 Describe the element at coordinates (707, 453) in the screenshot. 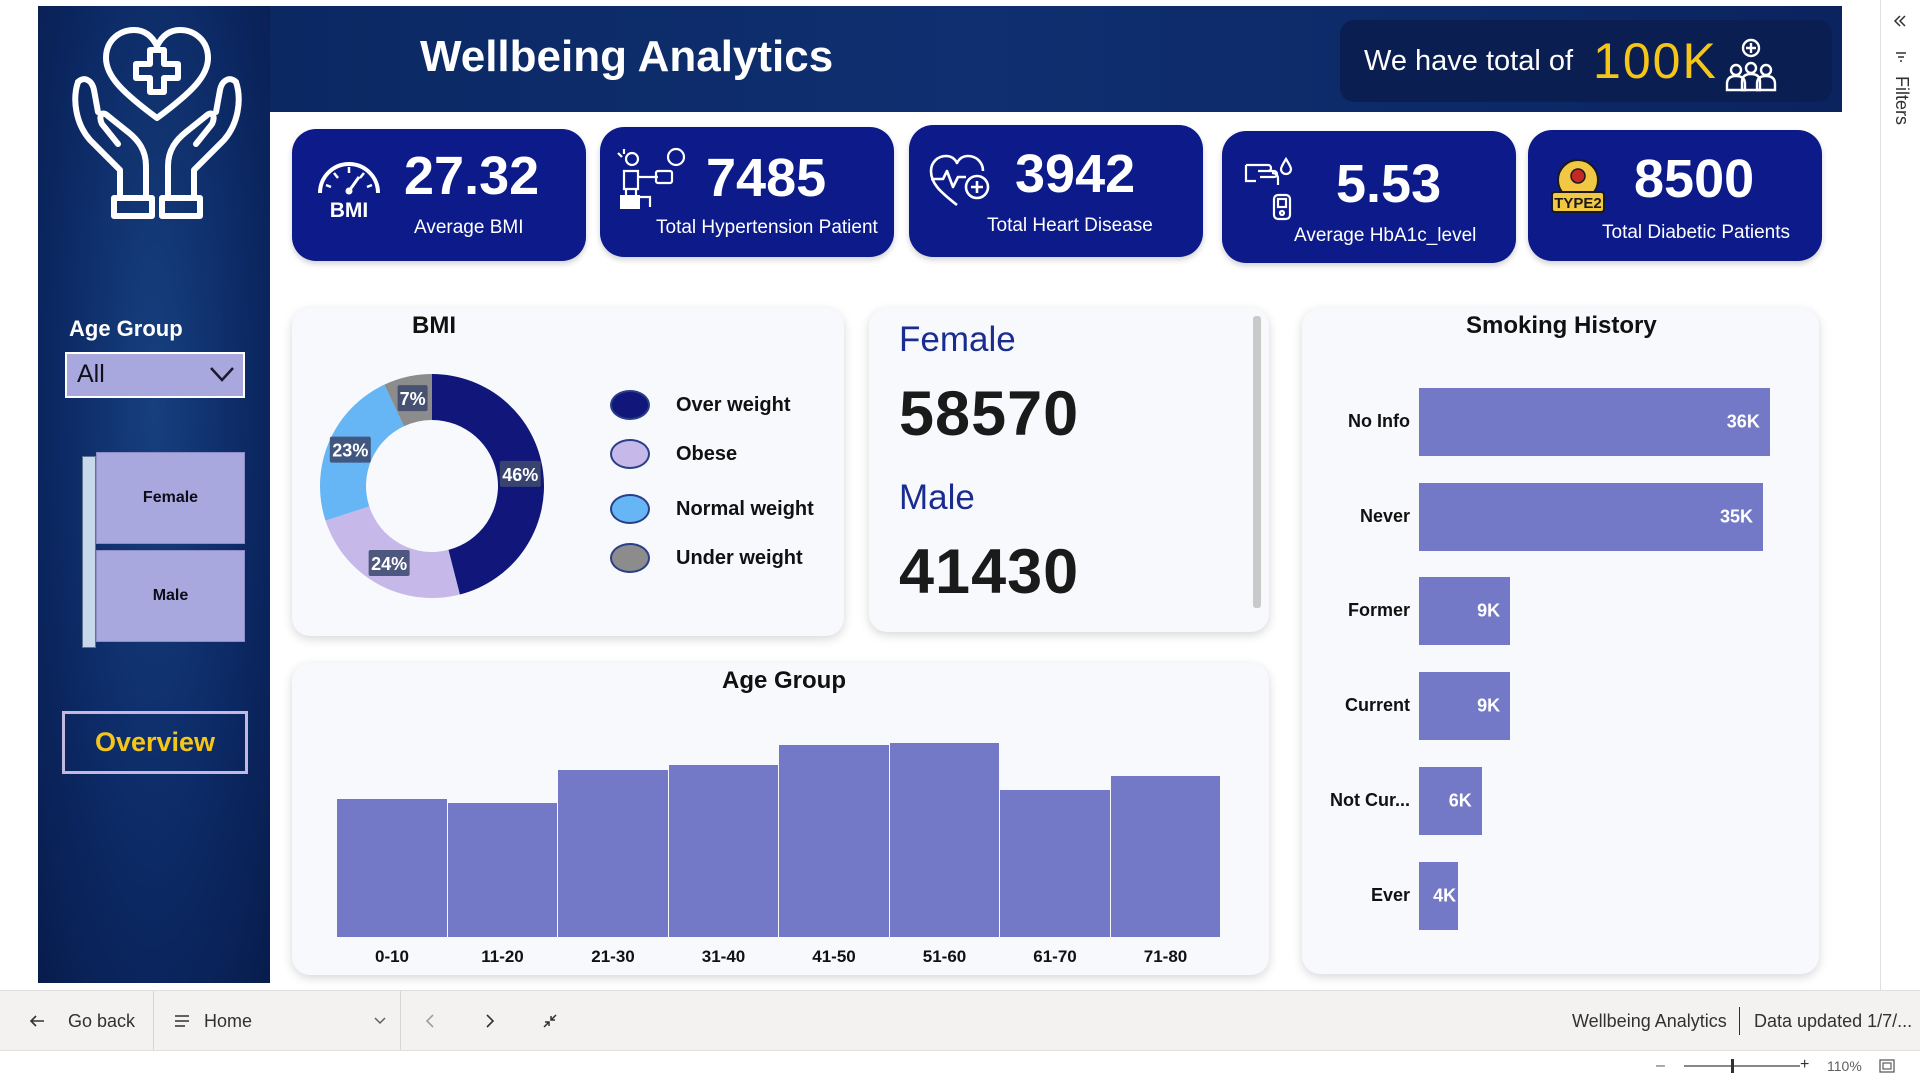

I see `legend-label: Obese` at that location.